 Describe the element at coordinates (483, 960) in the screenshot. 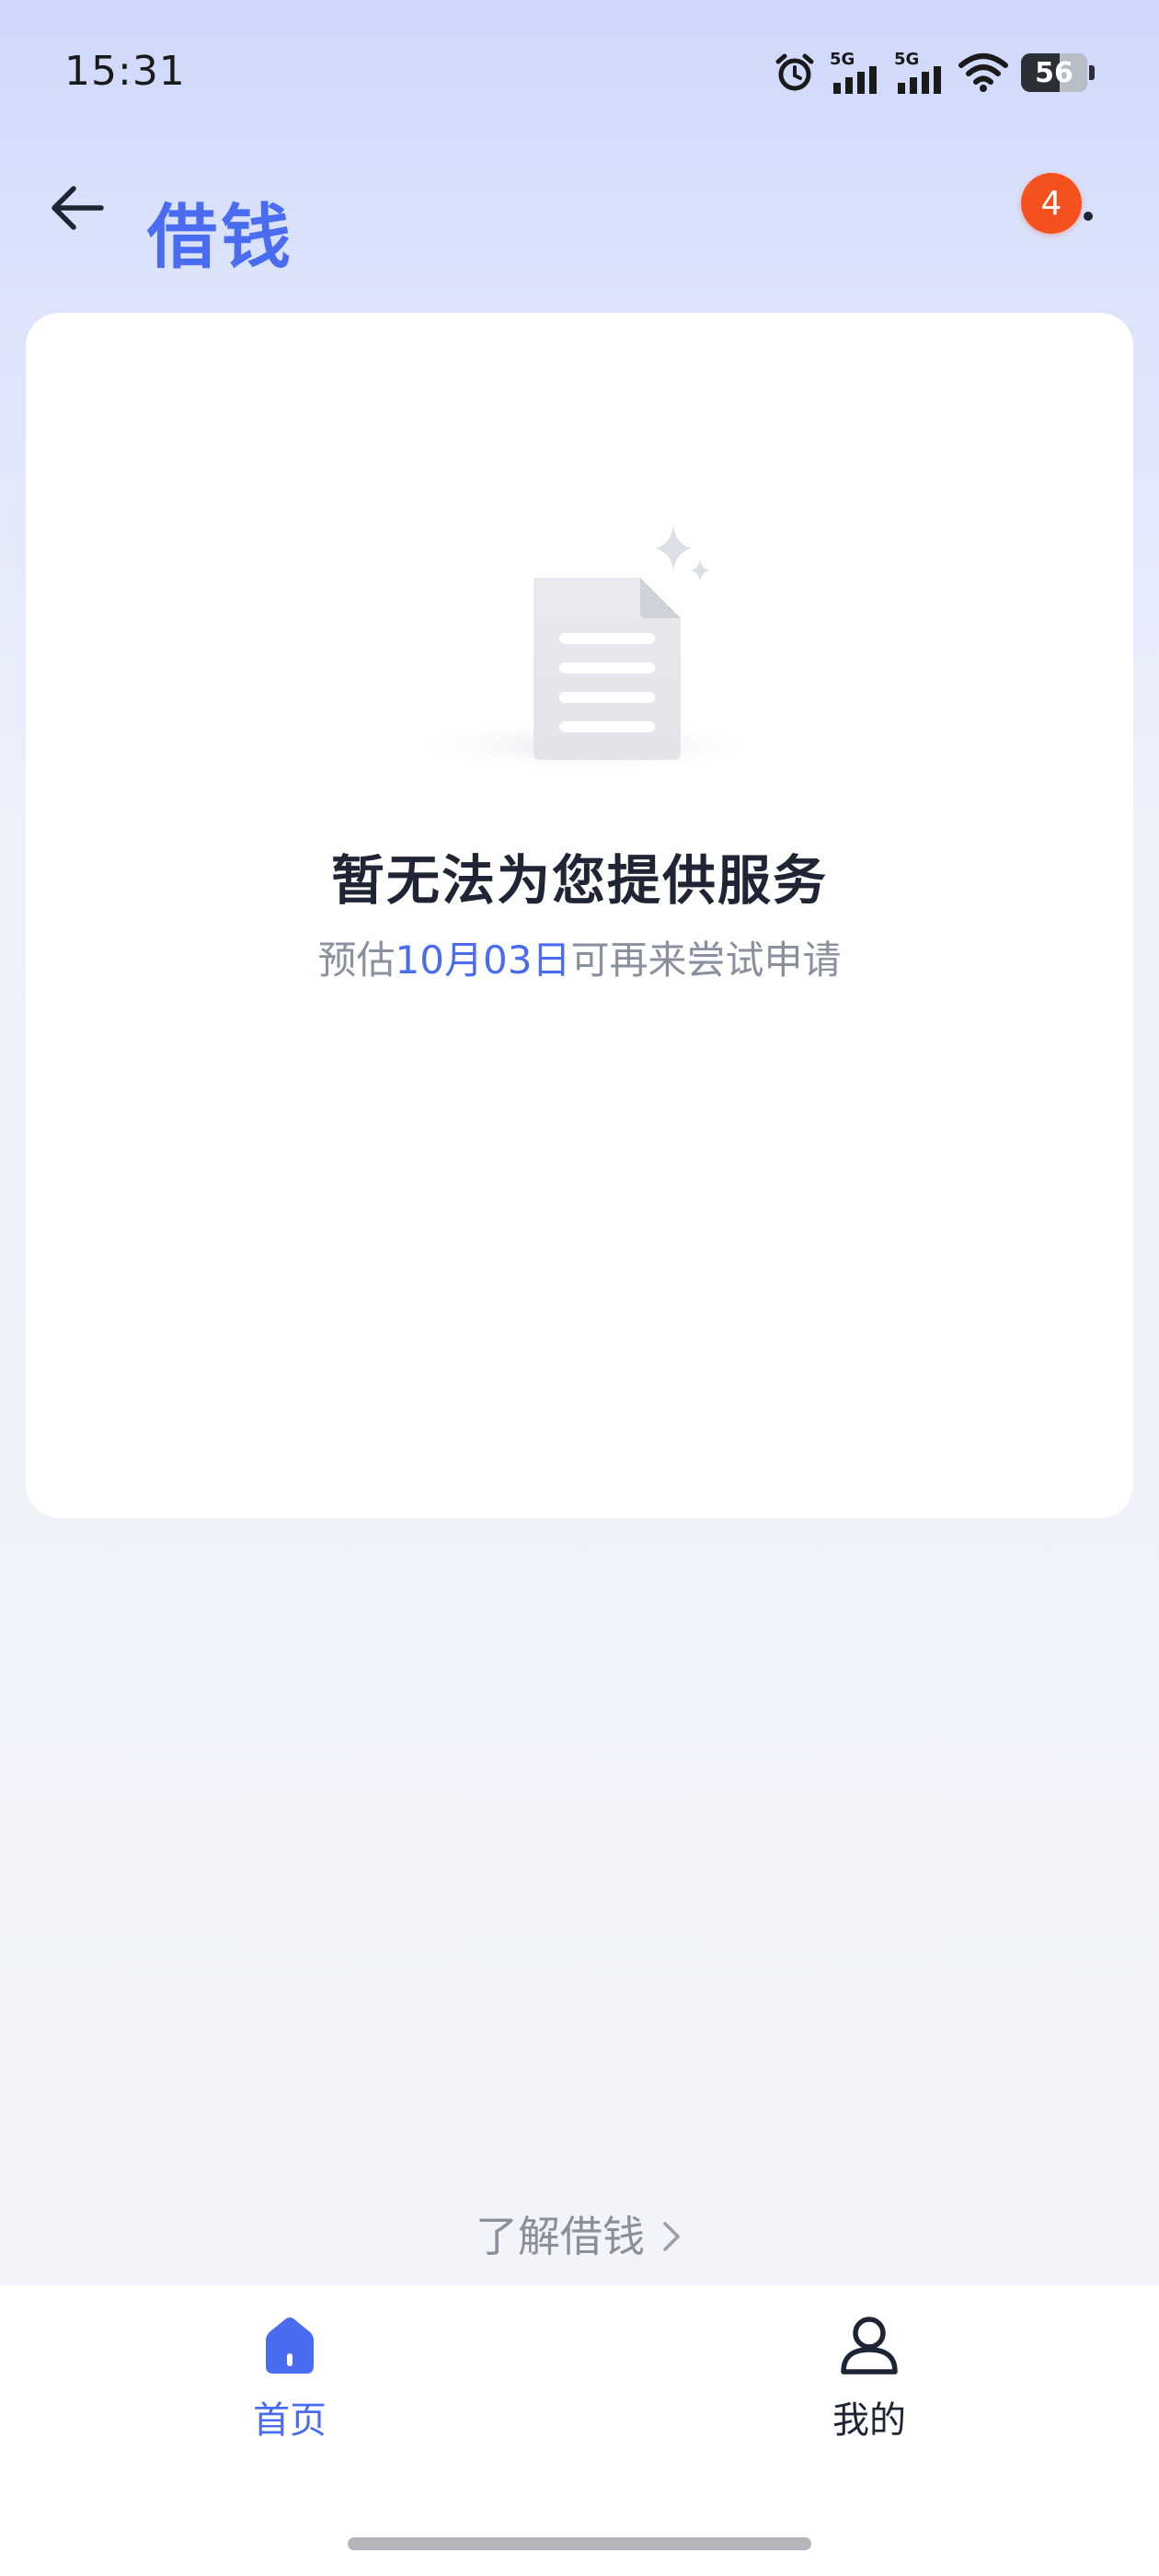

I see `retry-date: 10月03日` at that location.